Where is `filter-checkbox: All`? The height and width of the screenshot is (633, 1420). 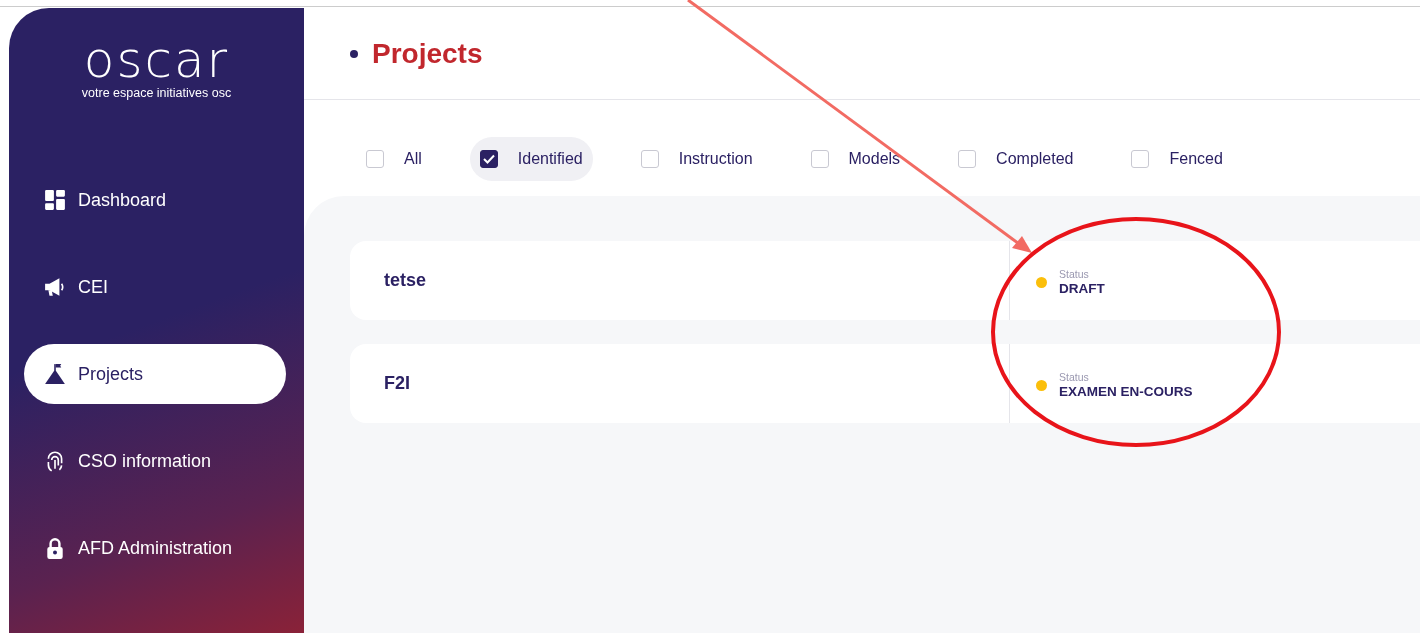
filter-checkbox: All is located at coordinates (394, 159).